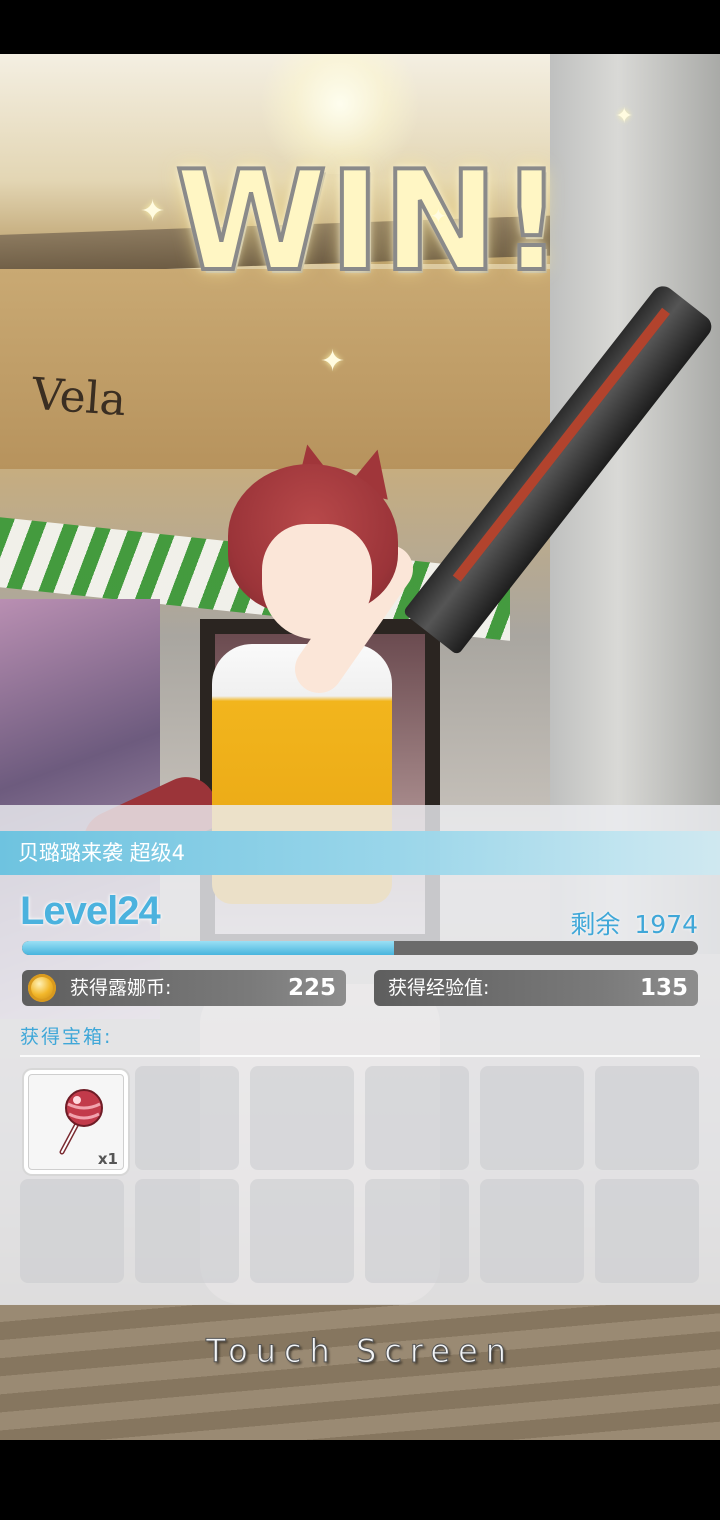 This screenshot has height=1520, width=720. I want to click on remaining-label: 剩余, so click(595, 924).